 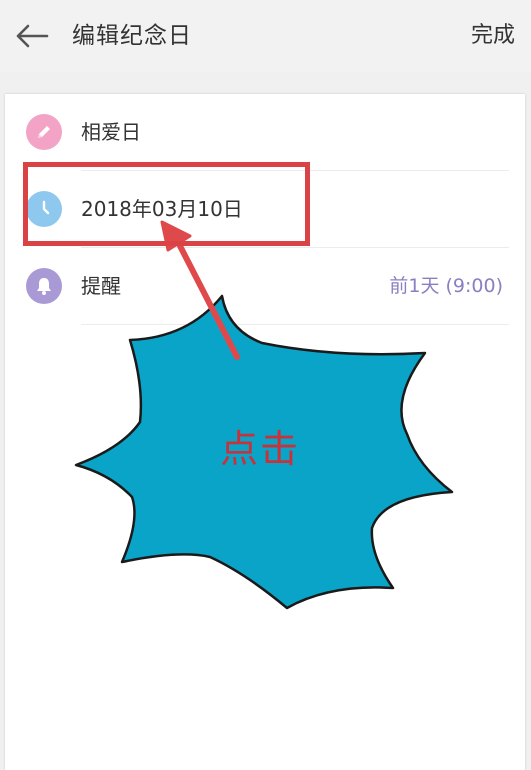 What do you see at coordinates (493, 36) in the screenshot?
I see `done-button: 完成` at bounding box center [493, 36].